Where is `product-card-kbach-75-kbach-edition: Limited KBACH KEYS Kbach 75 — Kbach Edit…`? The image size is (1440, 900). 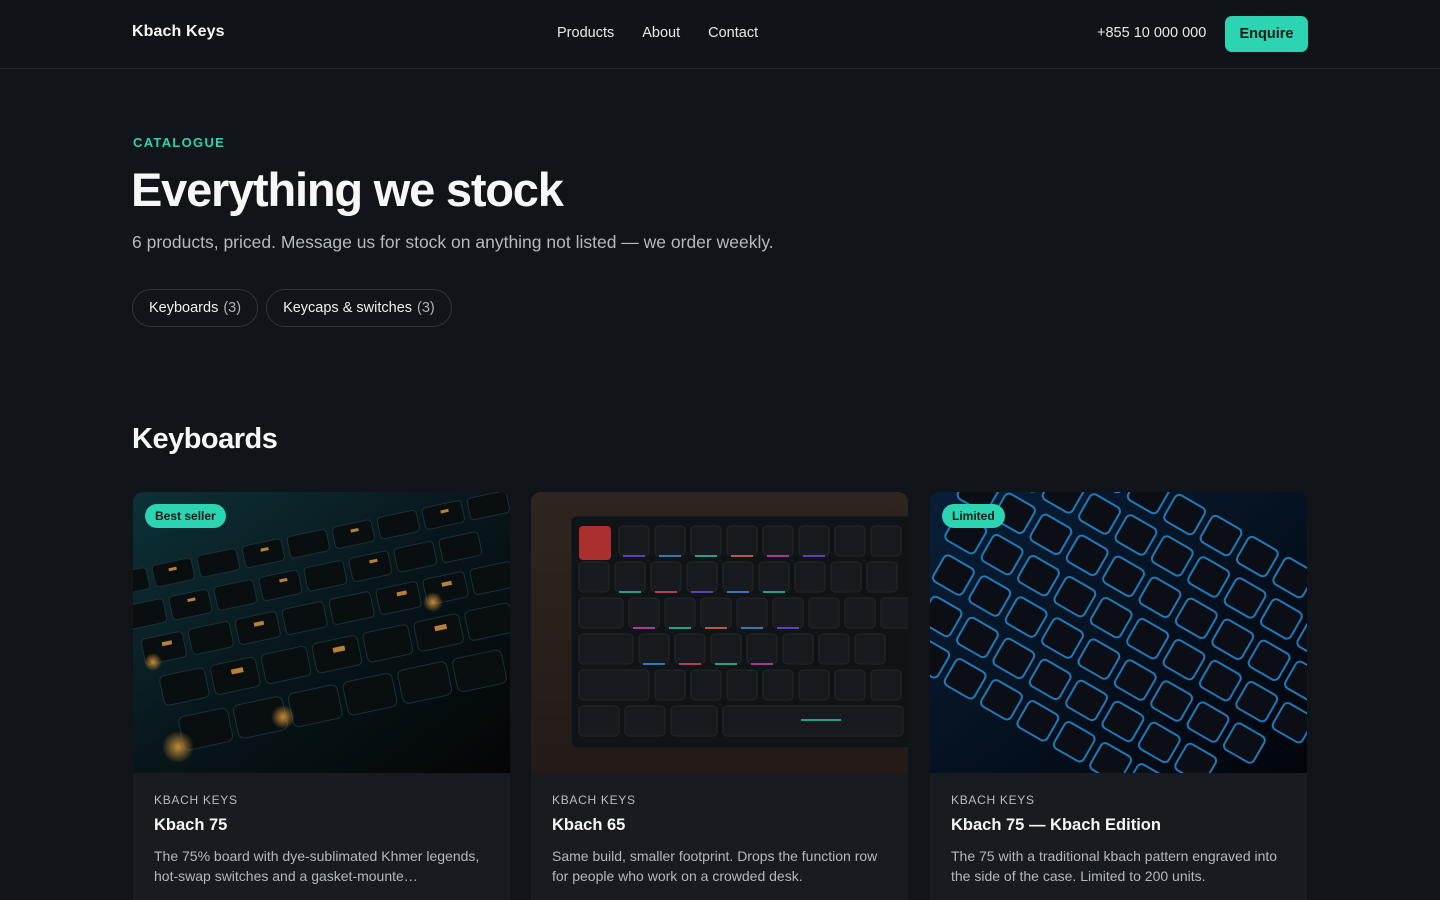 product-card-kbach-75-kbach-edition: Limited KBACH KEYS Kbach 75 — Kbach Edit… is located at coordinates (1118, 696).